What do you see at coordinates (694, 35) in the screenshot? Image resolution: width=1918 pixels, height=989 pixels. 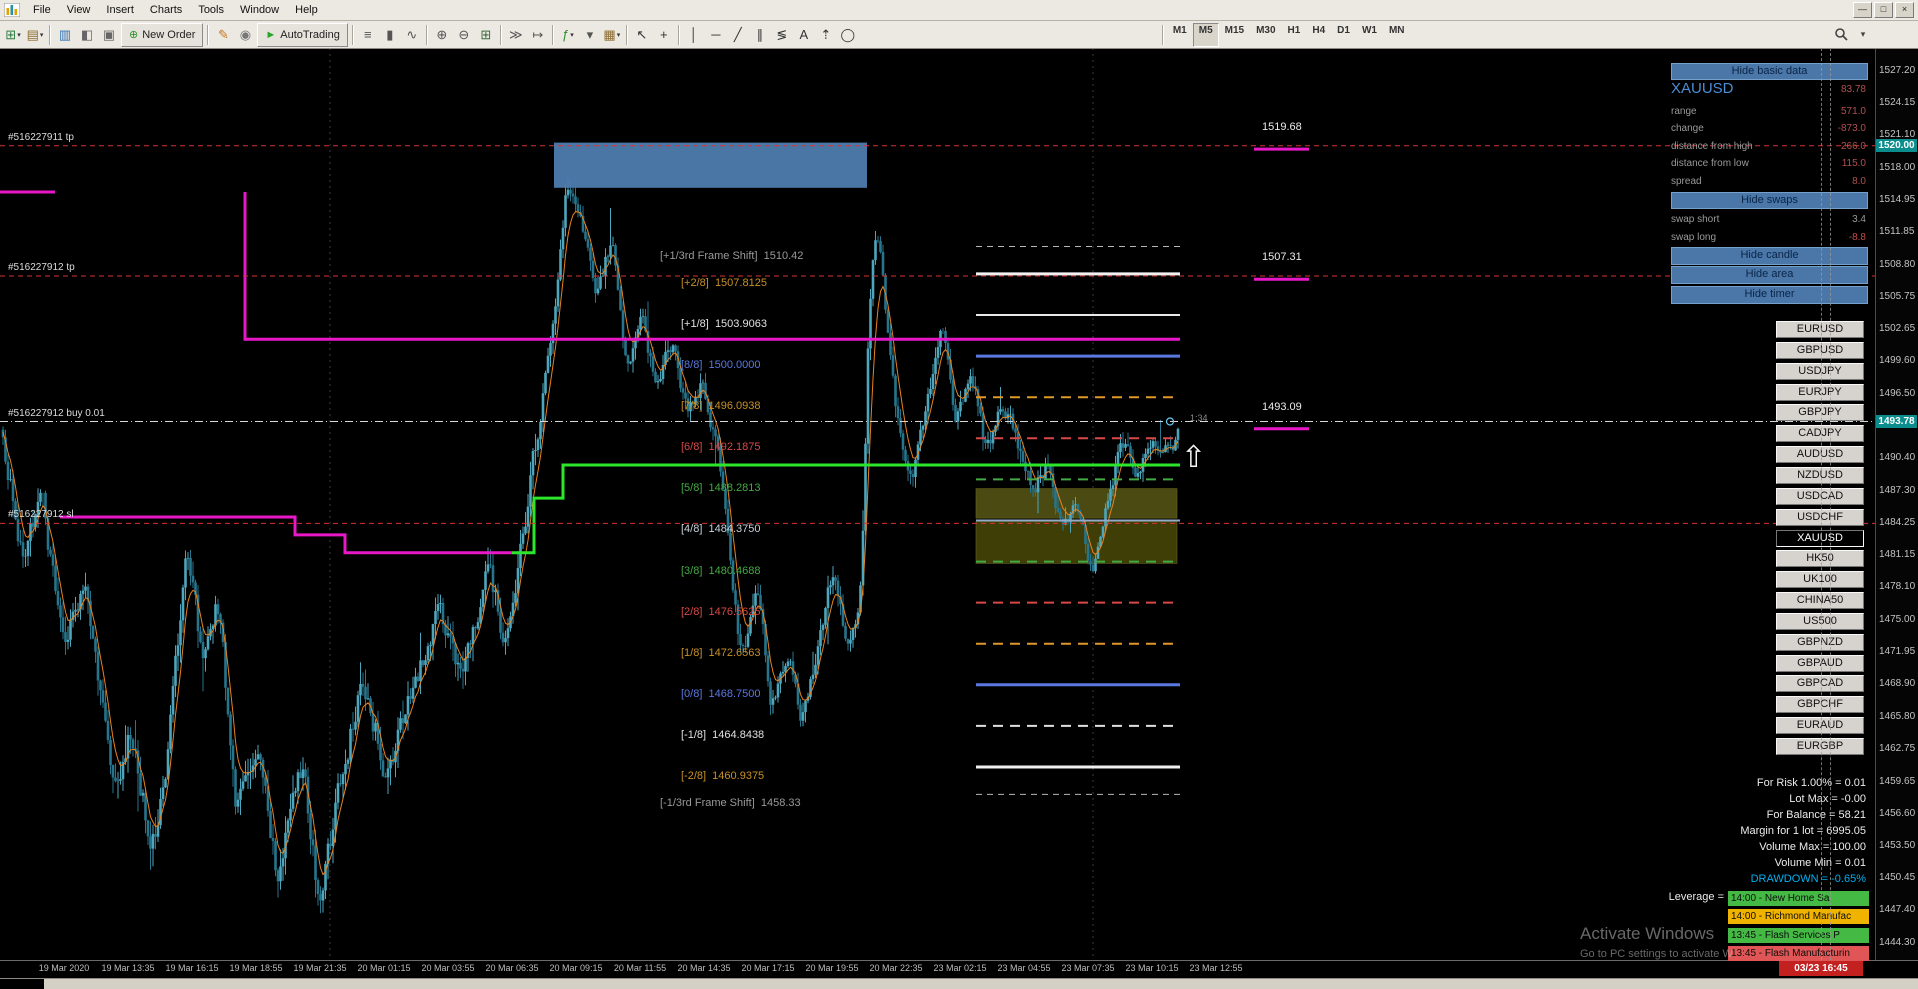 I see `vertical-line-icon: │` at bounding box center [694, 35].